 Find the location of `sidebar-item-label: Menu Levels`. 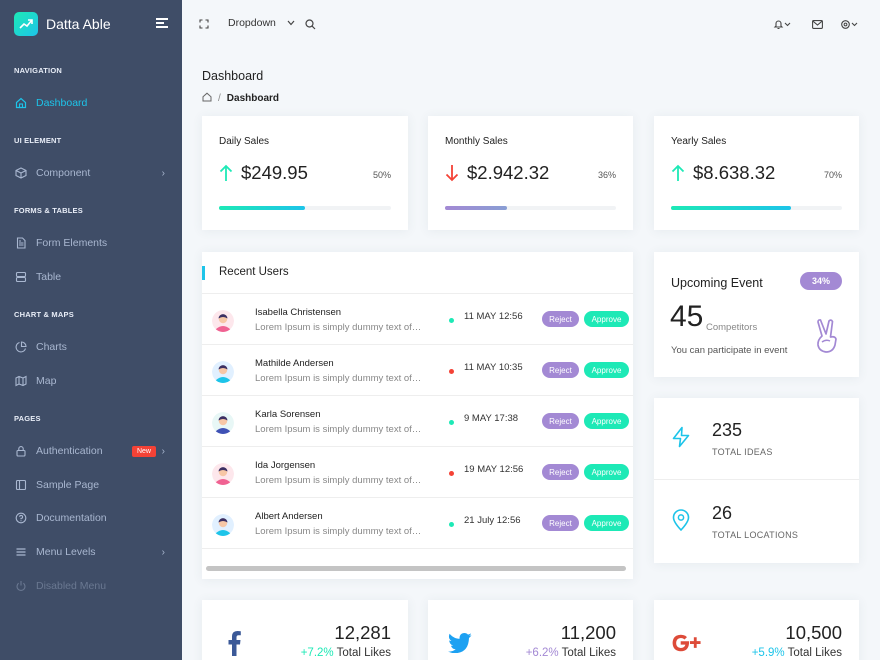

sidebar-item-label: Menu Levels is located at coordinates (66, 552).